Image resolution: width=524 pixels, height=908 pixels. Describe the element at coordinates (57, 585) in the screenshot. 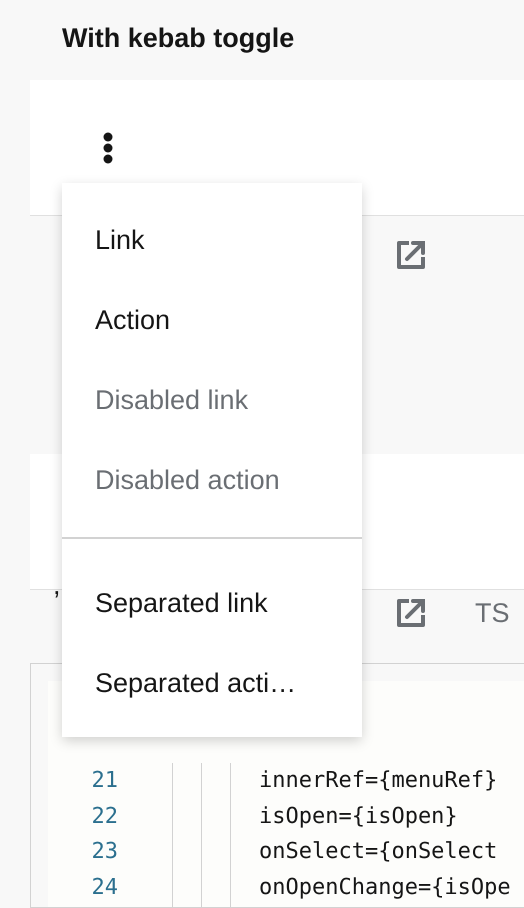

I see `stray-comma: ,` at that location.